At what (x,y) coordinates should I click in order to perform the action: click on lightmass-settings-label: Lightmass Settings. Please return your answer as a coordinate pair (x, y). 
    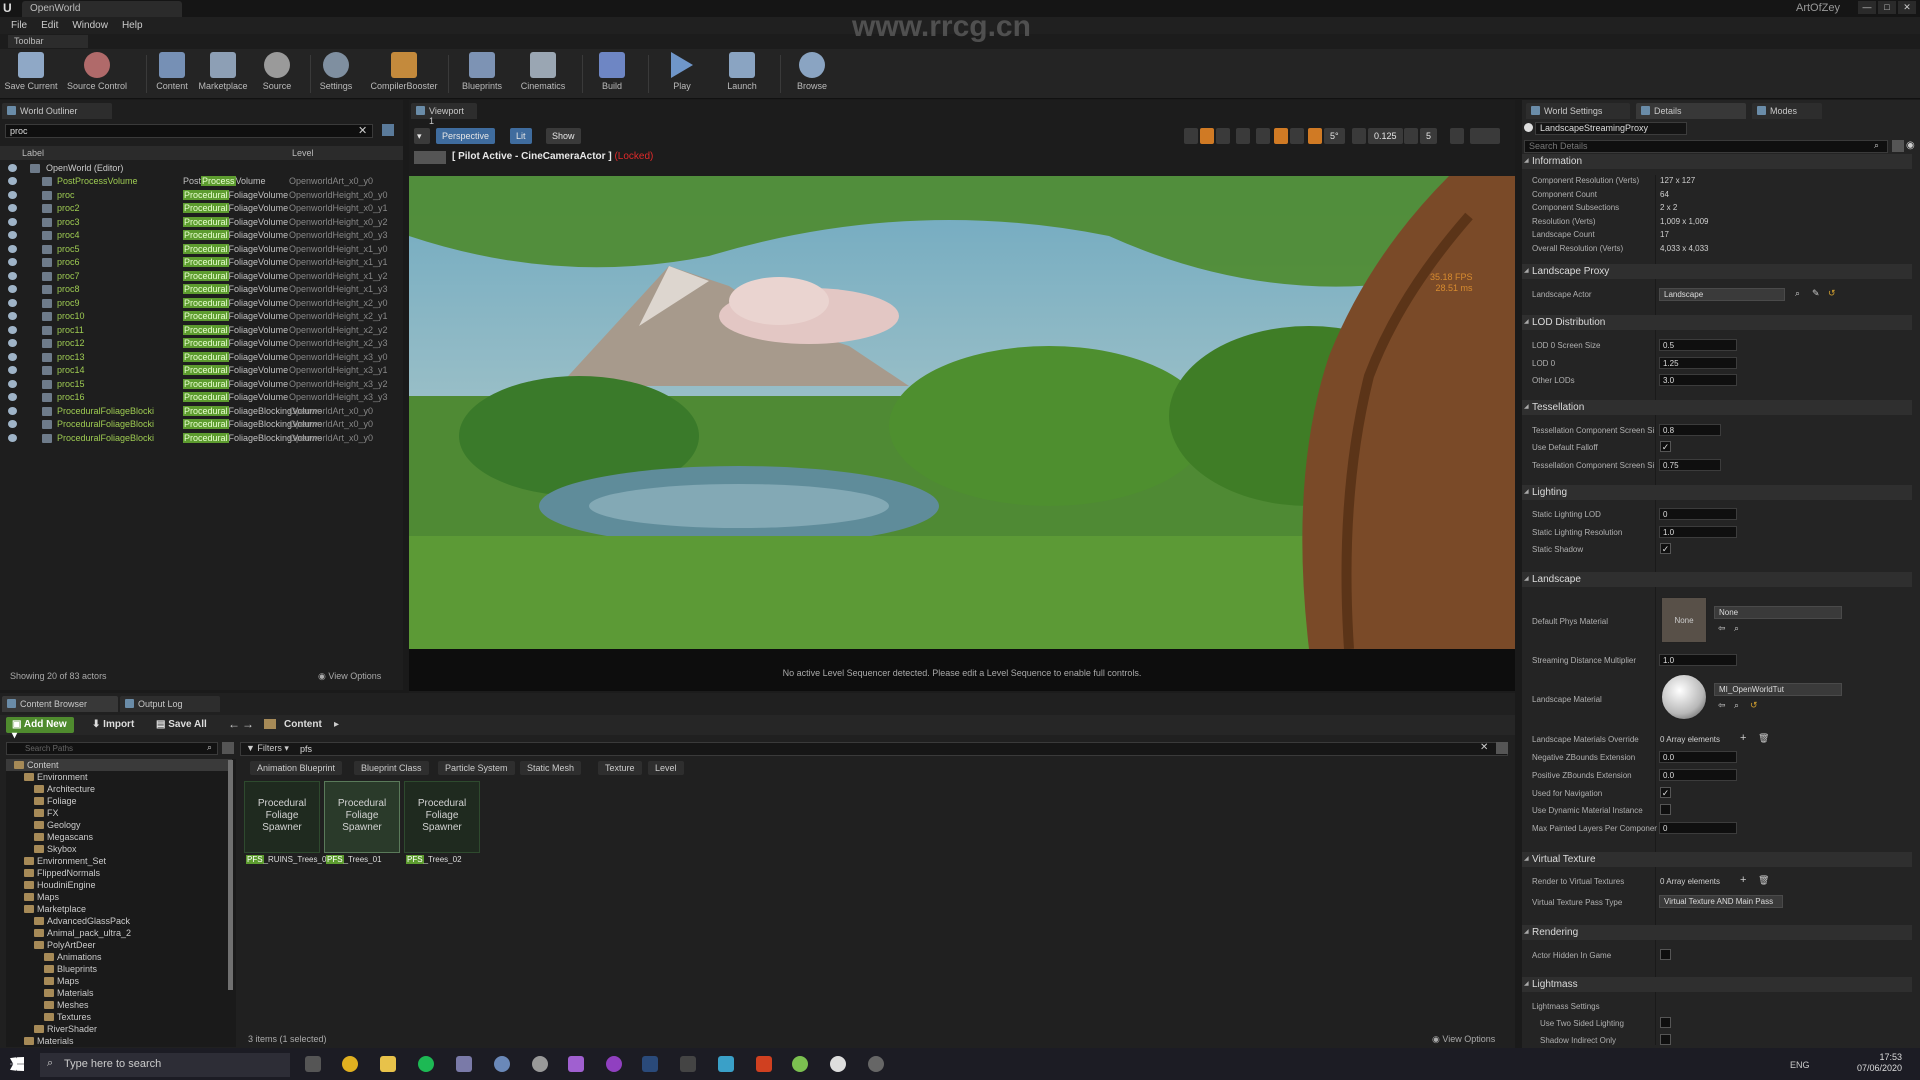
    Looking at the image, I should click on (1594, 1006).